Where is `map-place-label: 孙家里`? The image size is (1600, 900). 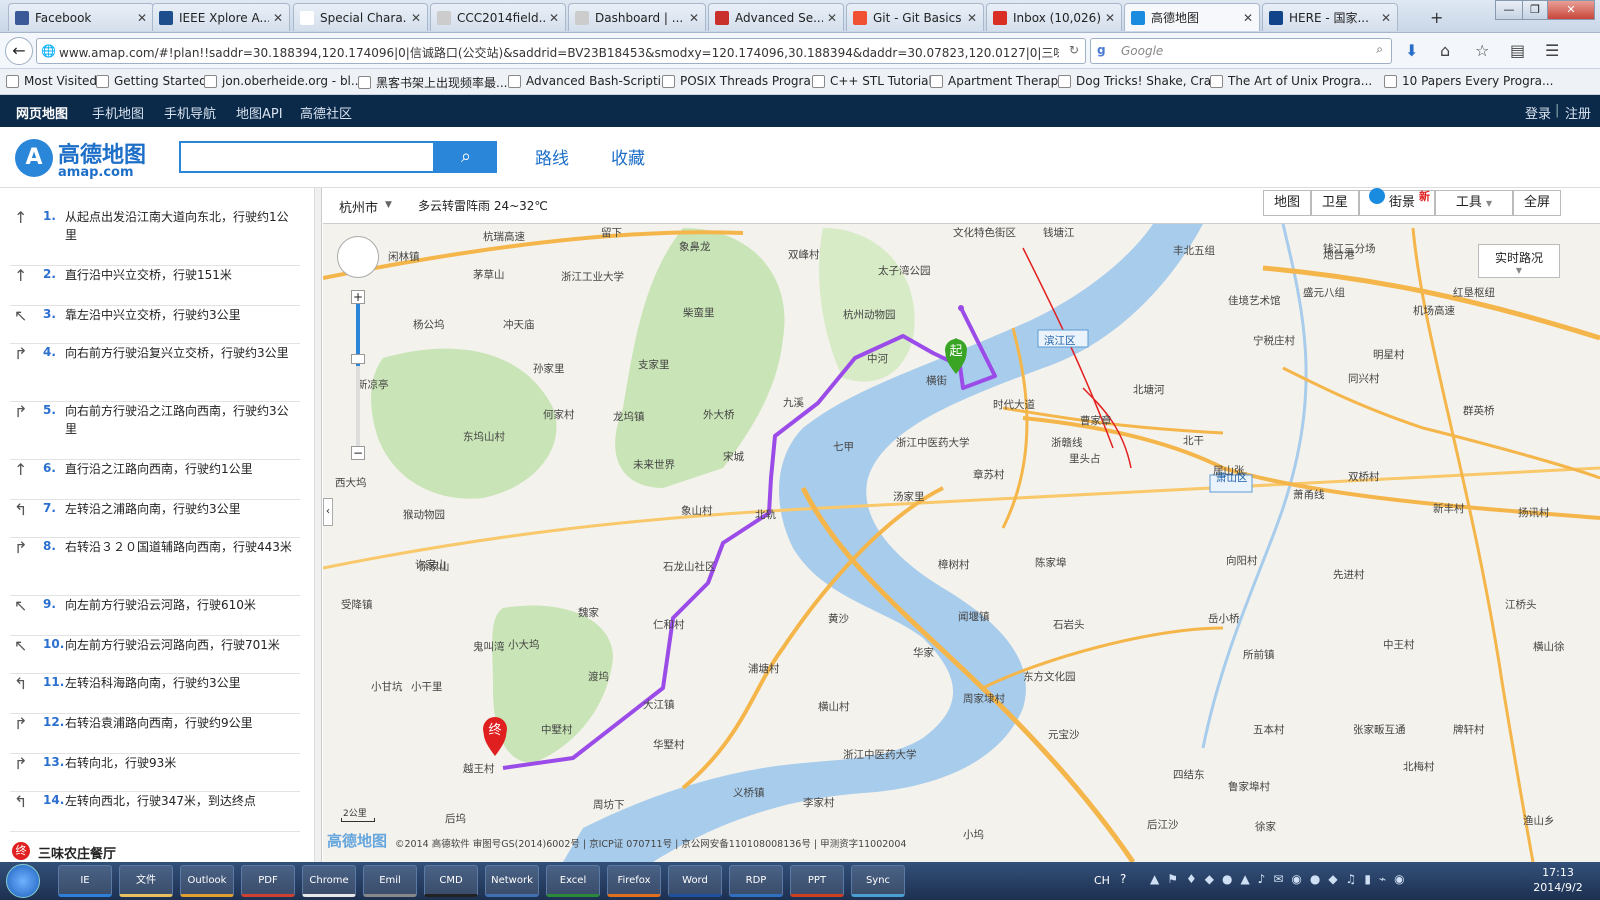
map-place-label: 孙家里 is located at coordinates (549, 368).